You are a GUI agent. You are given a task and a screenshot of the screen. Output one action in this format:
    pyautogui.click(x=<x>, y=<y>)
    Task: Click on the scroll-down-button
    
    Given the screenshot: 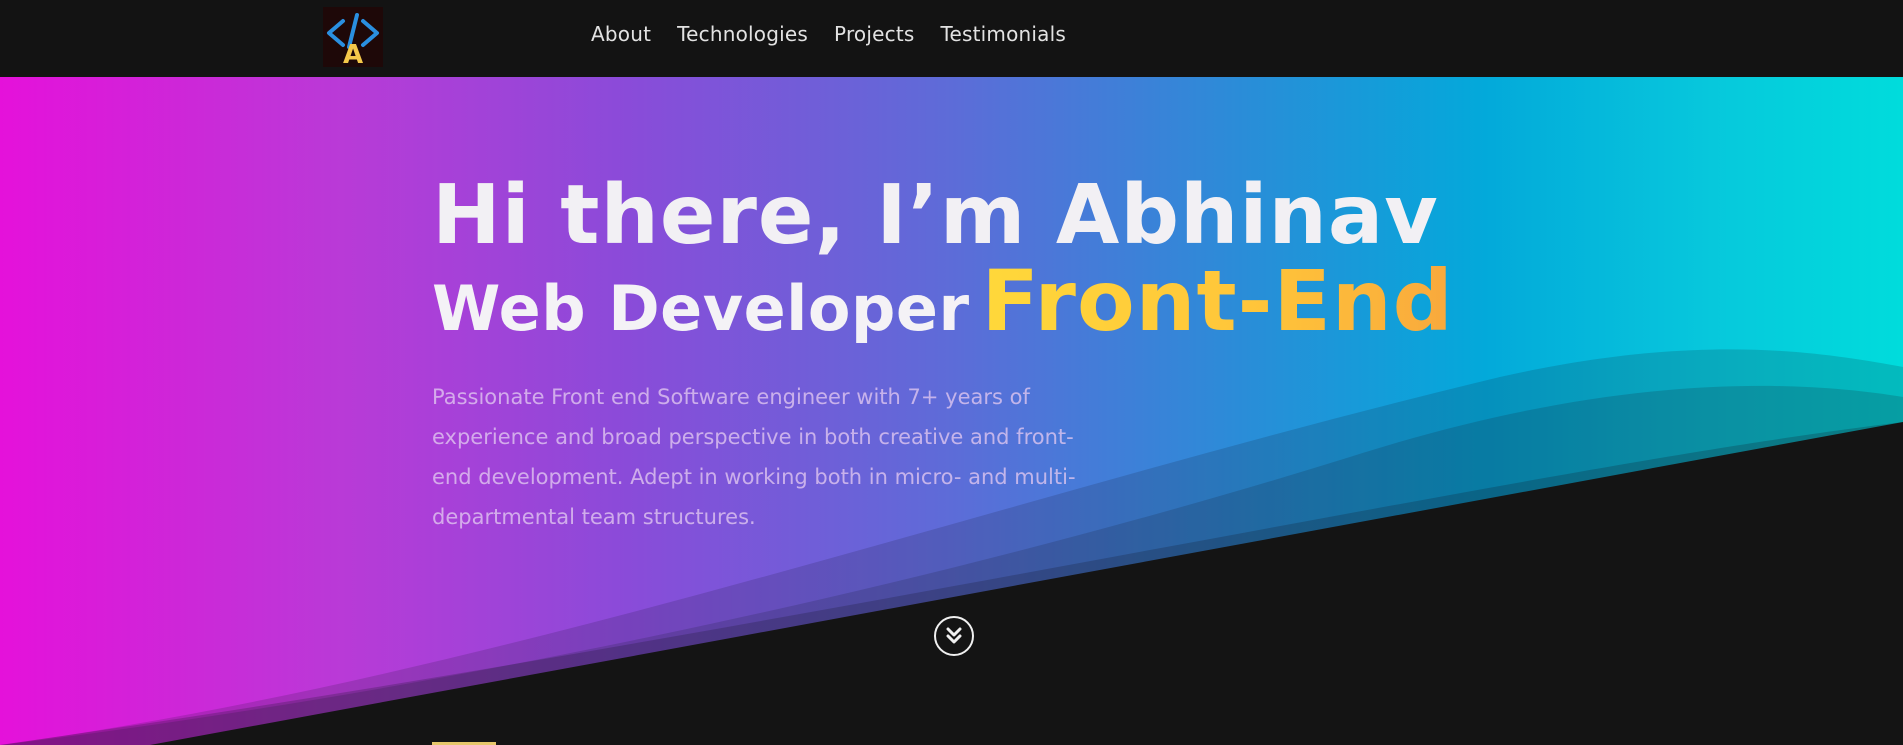 What is the action you would take?
    pyautogui.click(x=954, y=636)
    